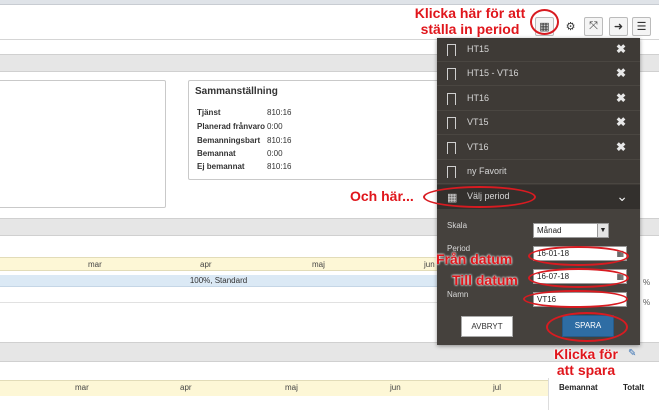 Image resolution: width=659 pixels, height=410 pixels. What do you see at coordinates (479, 197) in the screenshot?
I see `annotation-ring-period` at bounding box center [479, 197].